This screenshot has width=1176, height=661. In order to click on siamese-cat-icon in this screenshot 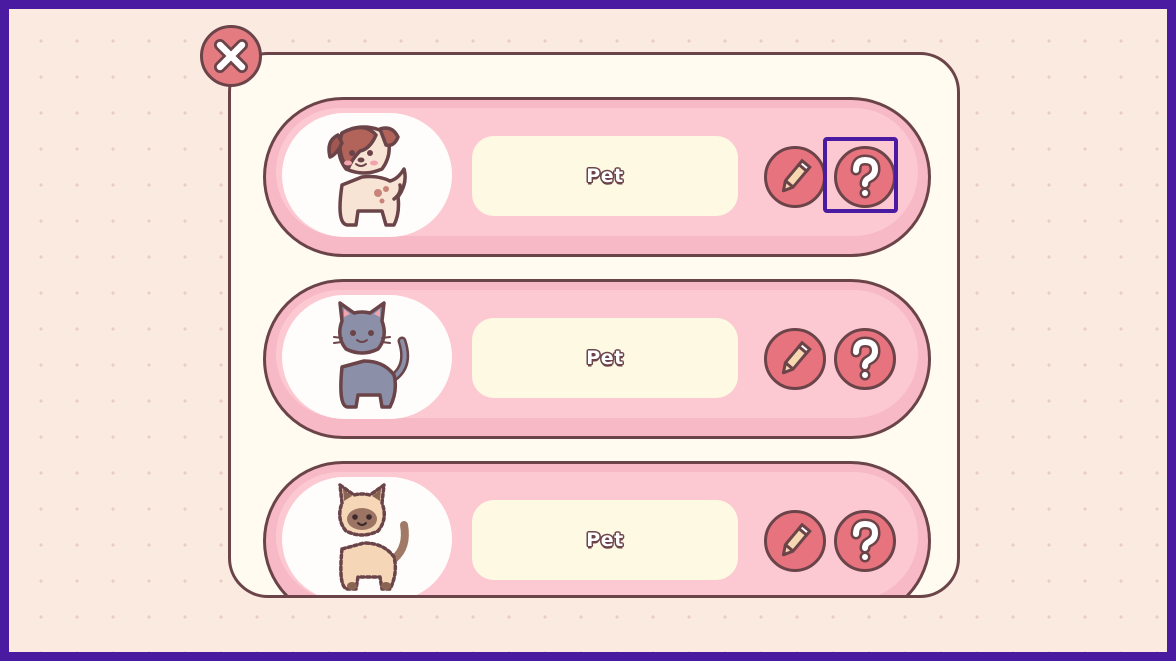, I will do `click(373, 537)`.